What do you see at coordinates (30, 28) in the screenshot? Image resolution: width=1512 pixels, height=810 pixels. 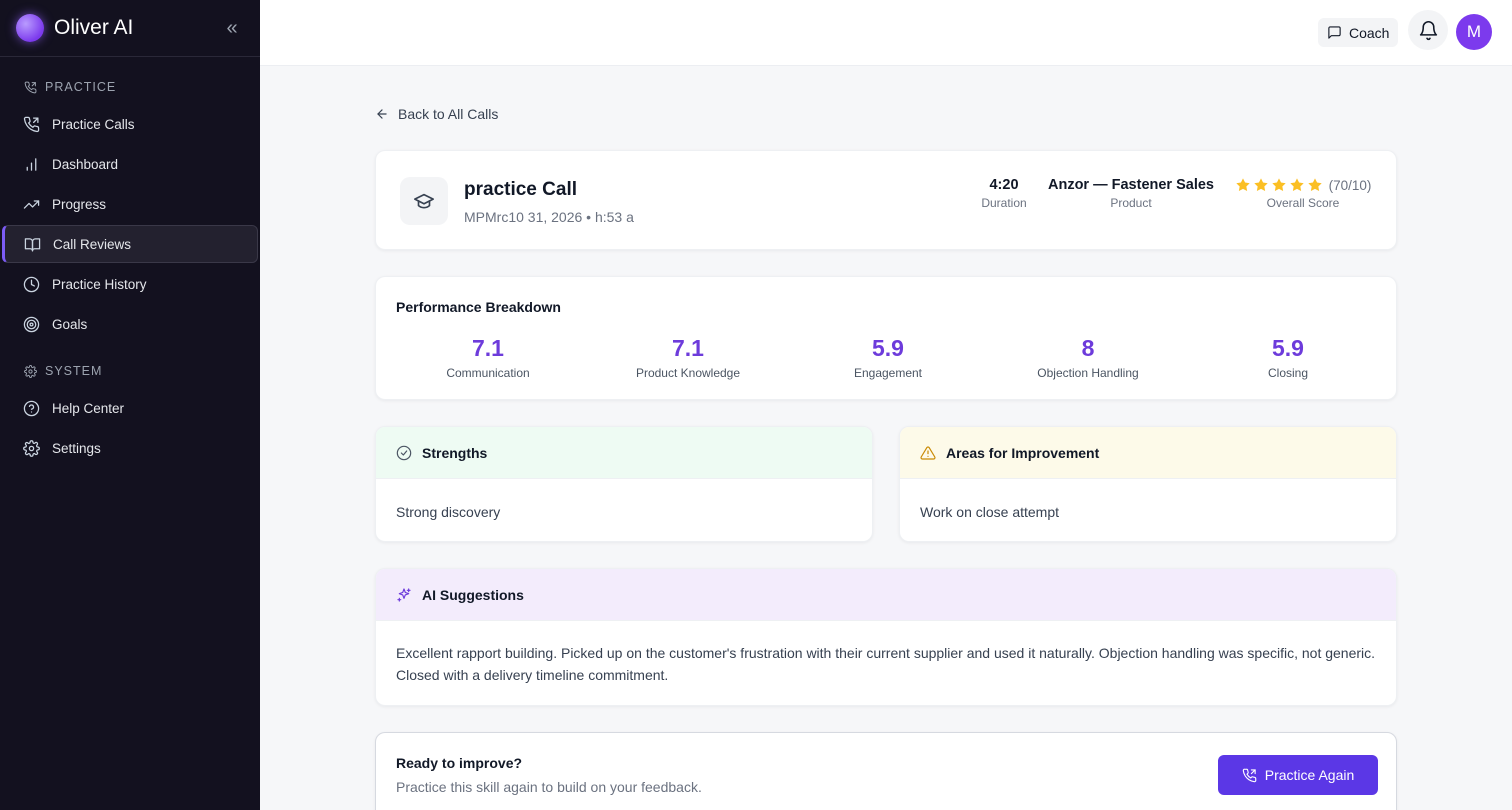 I see `brand-logo` at bounding box center [30, 28].